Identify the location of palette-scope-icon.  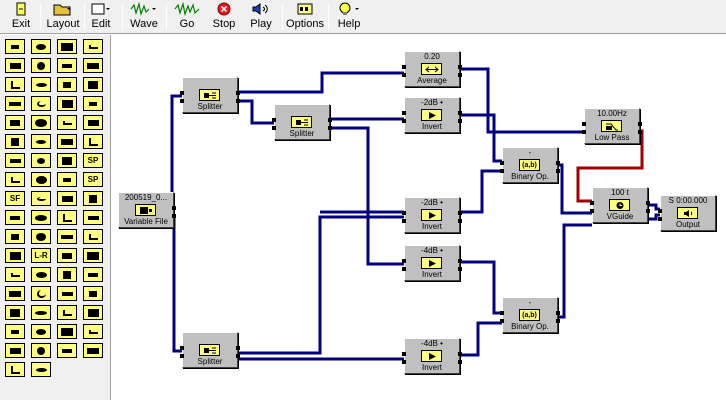
(41, 65).